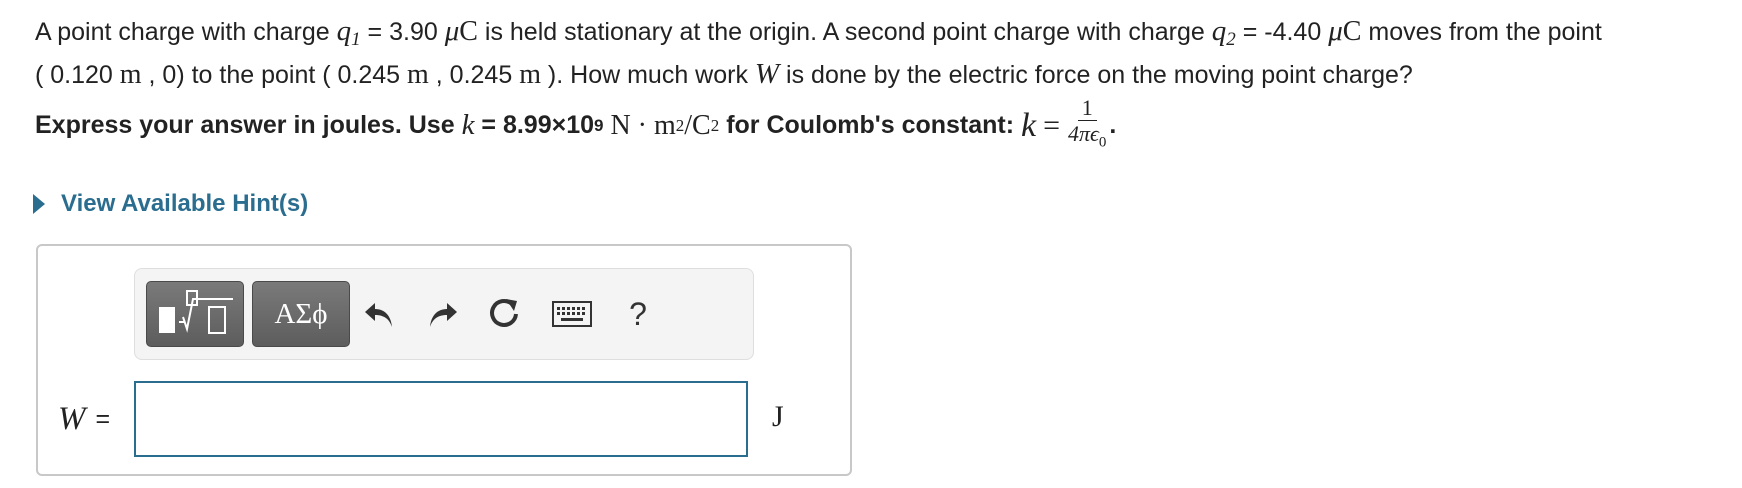  What do you see at coordinates (1029, 125) in the screenshot?
I see `k-symbol-2: k` at bounding box center [1029, 125].